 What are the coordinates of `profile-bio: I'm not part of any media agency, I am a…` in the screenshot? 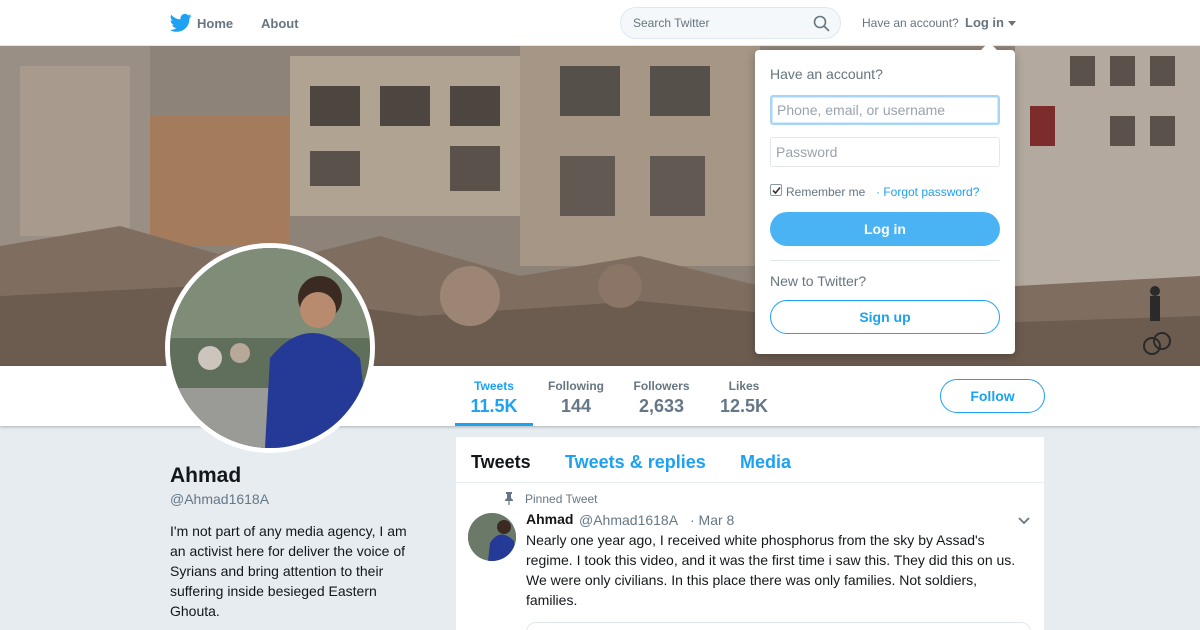 It's located at (288, 571).